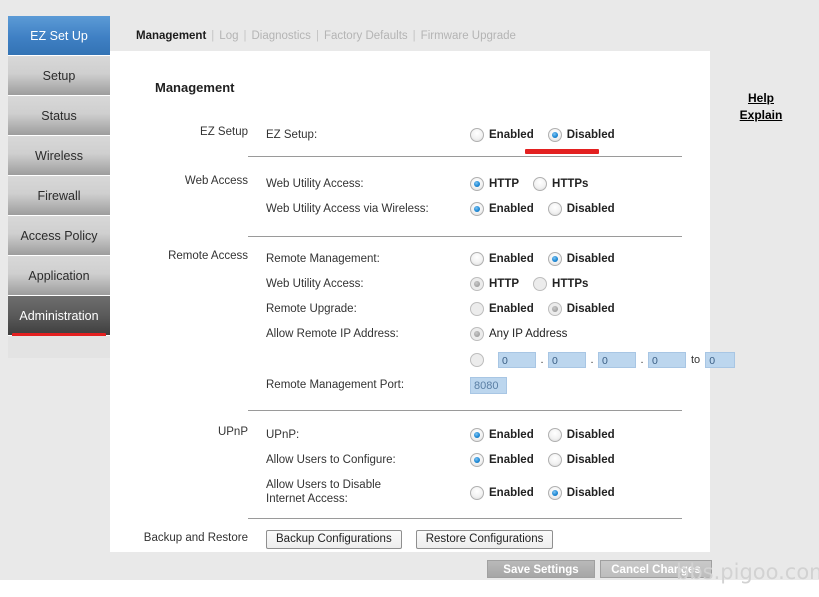  I want to click on sidebar-item-administration: Administration, so click(59, 317).